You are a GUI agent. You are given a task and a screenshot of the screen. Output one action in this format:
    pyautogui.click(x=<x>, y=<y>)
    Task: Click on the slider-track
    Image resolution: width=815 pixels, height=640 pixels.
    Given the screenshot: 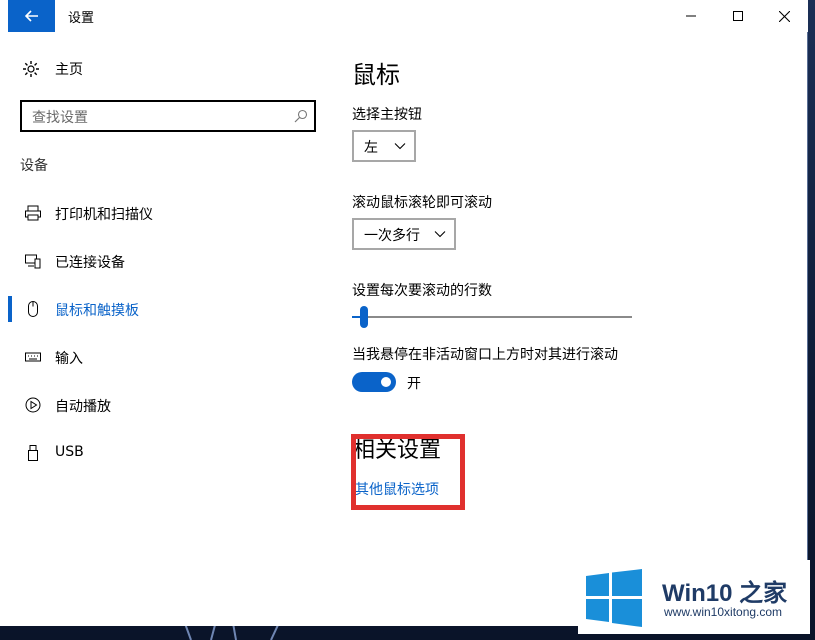 What is the action you would take?
    pyautogui.click(x=492, y=317)
    